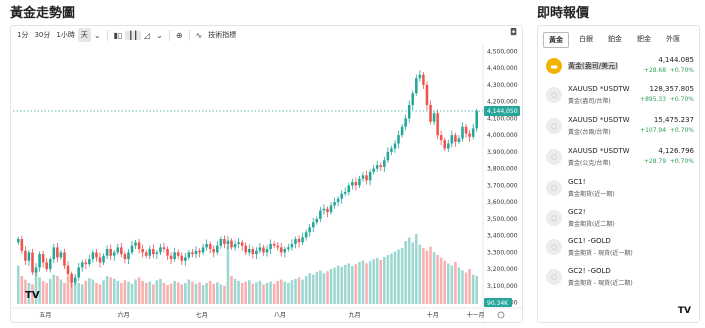  Describe the element at coordinates (179, 35) in the screenshot. I see `add-compare-icon: ⊕` at that location.